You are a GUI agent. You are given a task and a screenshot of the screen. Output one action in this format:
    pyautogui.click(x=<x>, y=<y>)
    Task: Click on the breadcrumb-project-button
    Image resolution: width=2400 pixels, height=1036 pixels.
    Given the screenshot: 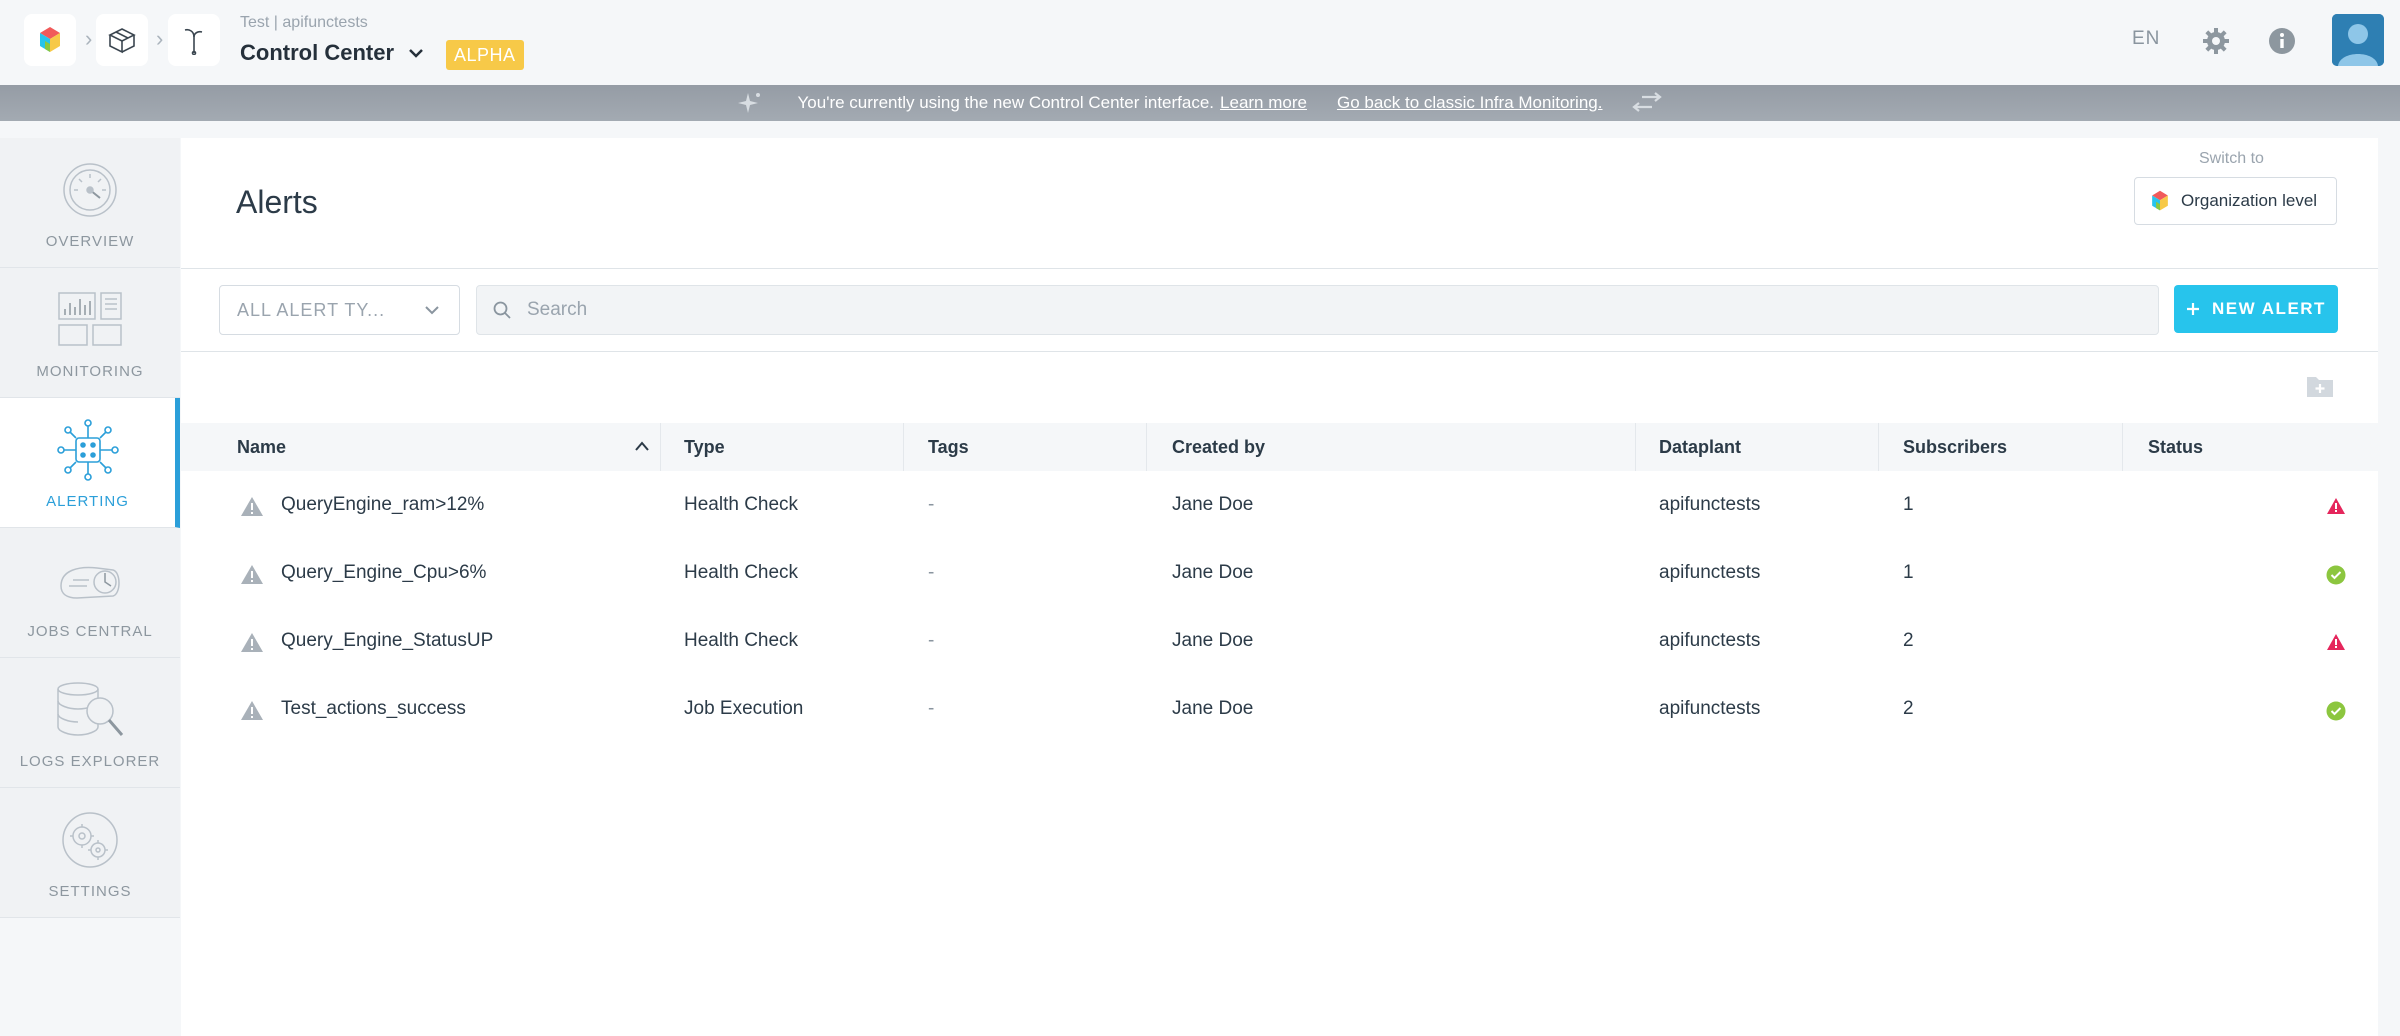 What is the action you would take?
    pyautogui.click(x=122, y=40)
    